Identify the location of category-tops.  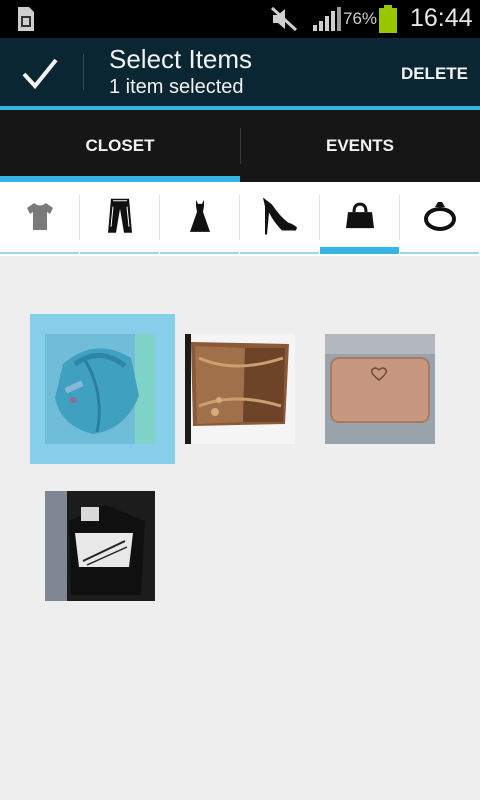
(40, 218).